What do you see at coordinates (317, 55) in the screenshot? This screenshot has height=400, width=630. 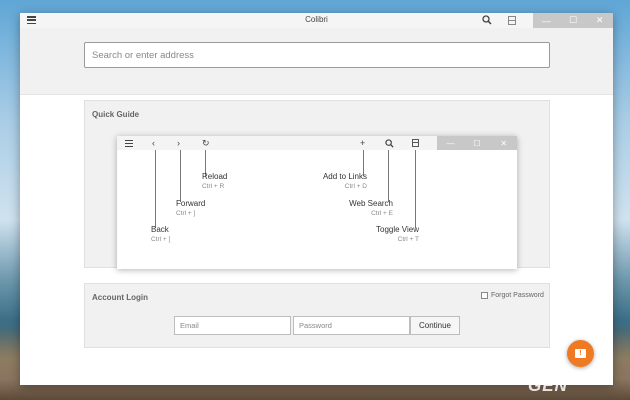 I see `address-input` at bounding box center [317, 55].